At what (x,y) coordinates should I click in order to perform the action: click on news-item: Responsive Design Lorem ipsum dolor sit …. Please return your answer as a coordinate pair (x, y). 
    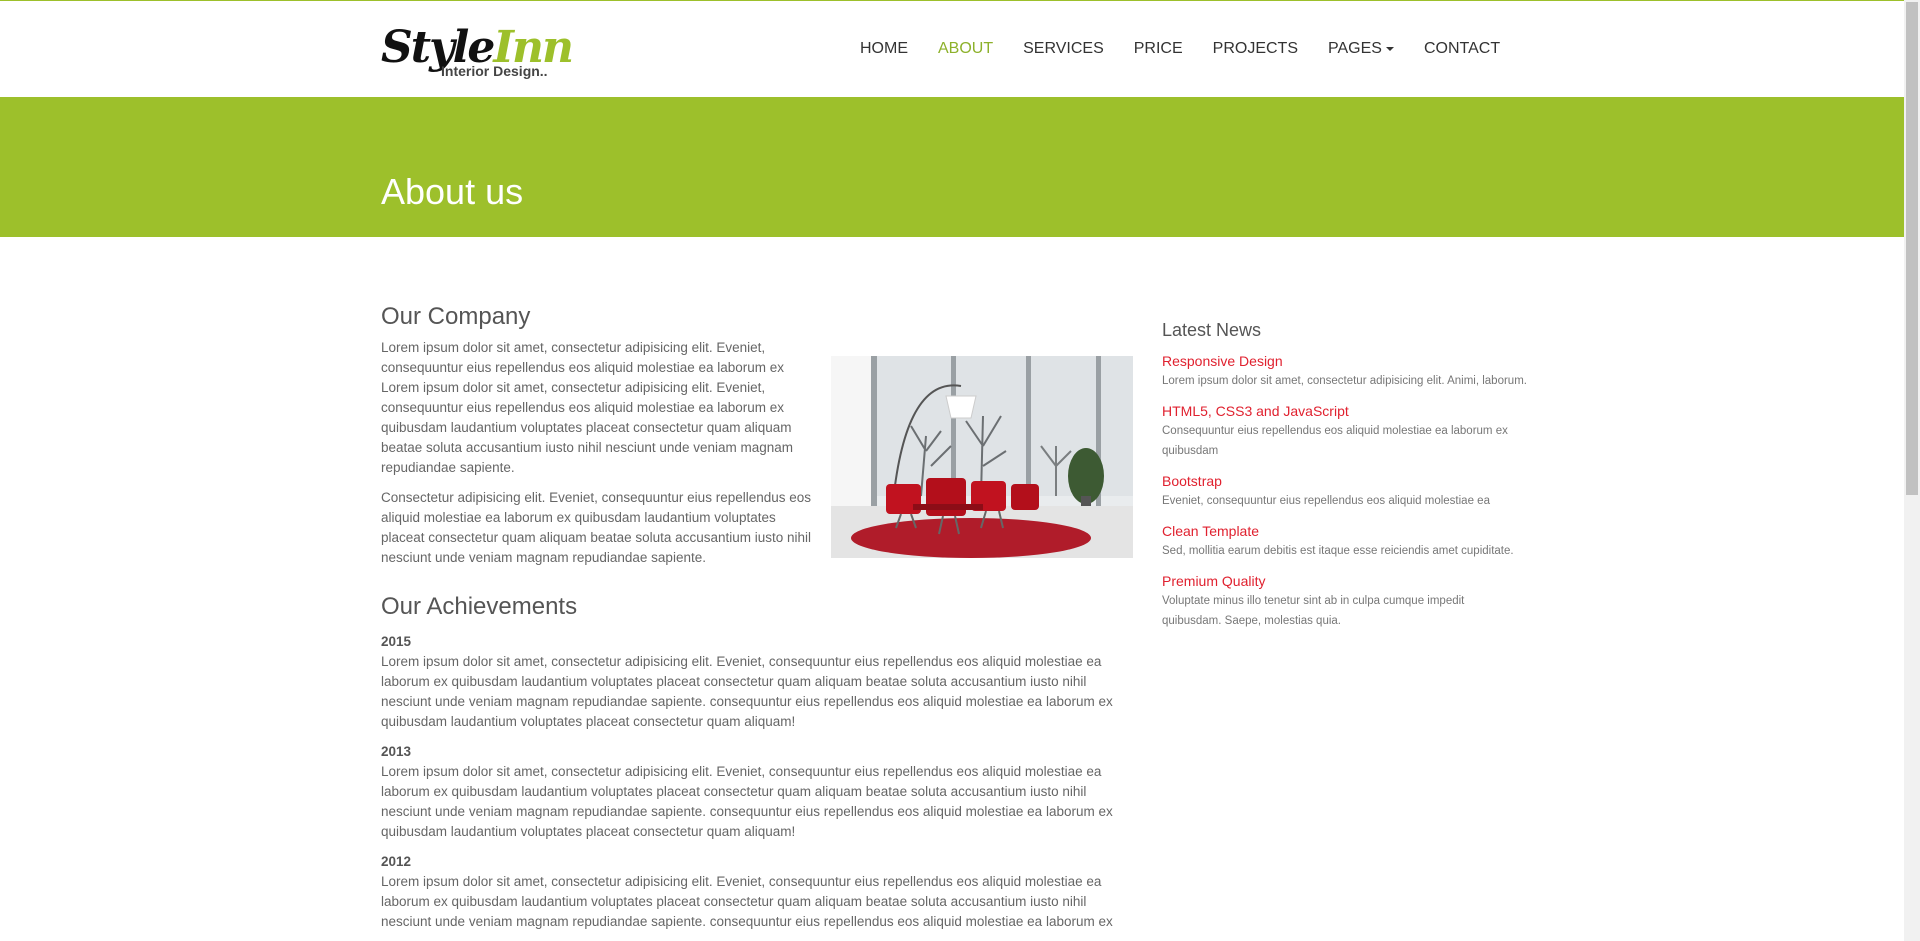
    Looking at the image, I should click on (1344, 371).